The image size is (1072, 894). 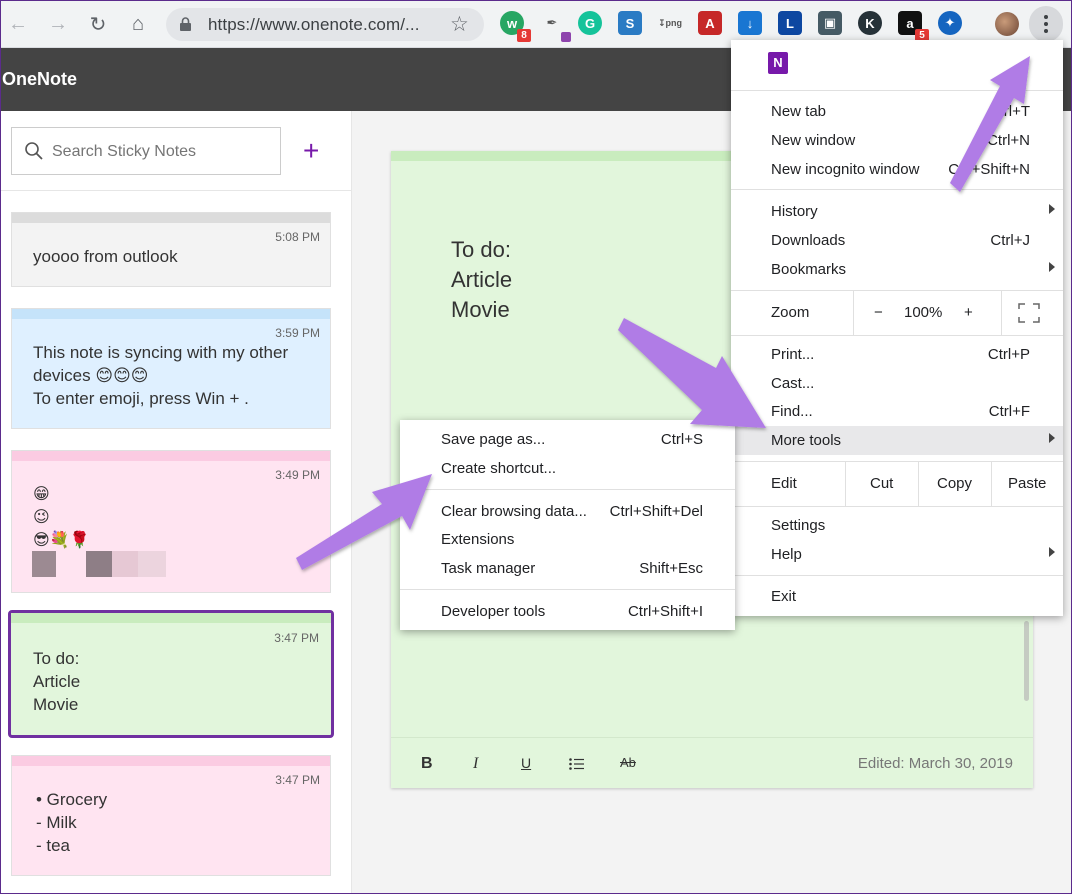 I want to click on zoom-label: Zoom, so click(x=790, y=312).